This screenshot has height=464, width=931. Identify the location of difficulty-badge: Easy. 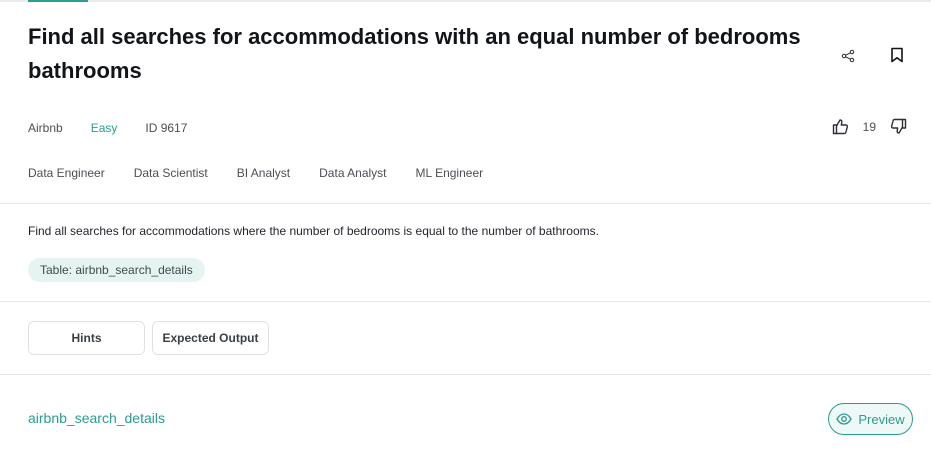
(104, 128).